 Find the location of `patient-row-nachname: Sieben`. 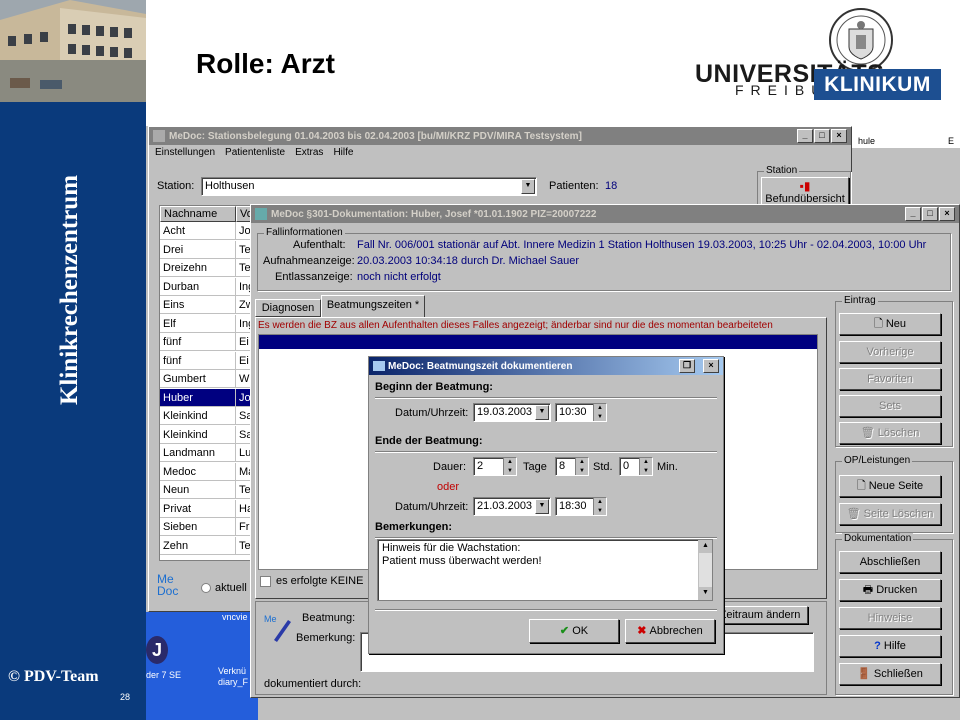

patient-row-nachname: Sieben is located at coordinates (198, 527).